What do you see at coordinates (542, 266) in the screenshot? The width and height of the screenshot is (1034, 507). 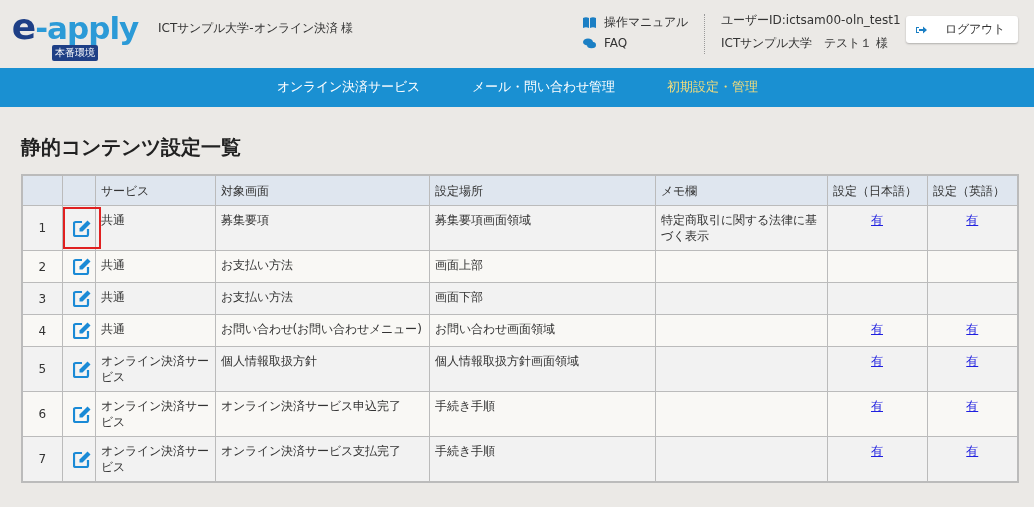 I see `table-cell: 画面上部` at bounding box center [542, 266].